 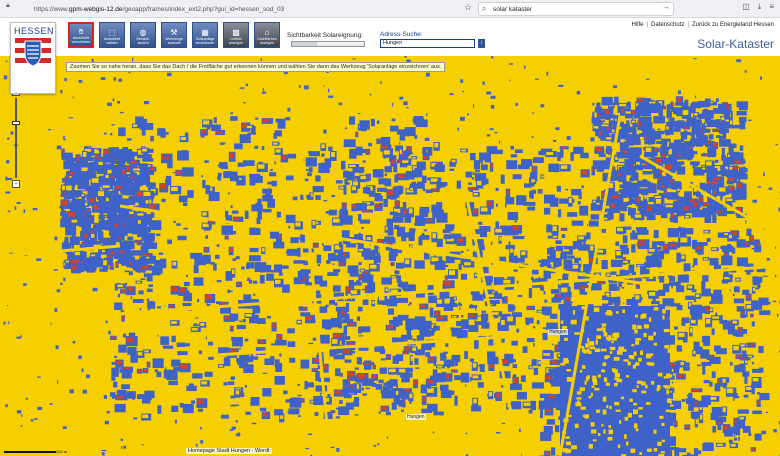 I want to click on browser-search-input: ⌕ solar kataster, so click(x=576, y=9).